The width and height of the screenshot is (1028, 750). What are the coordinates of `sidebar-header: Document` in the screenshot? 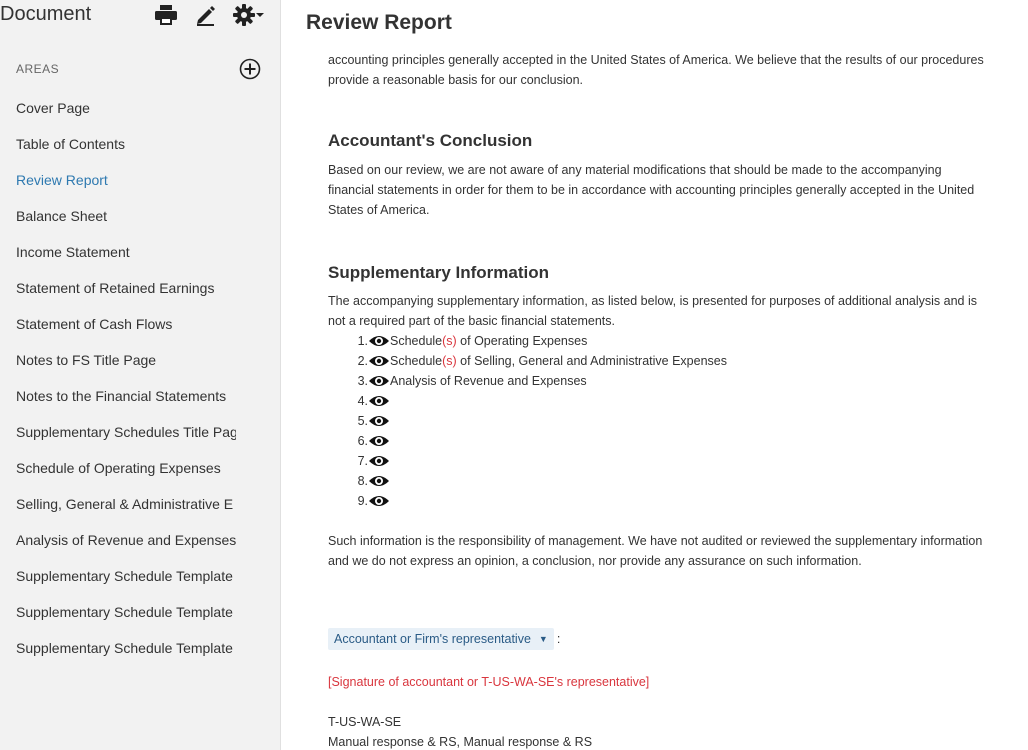 It's located at (140, 17).